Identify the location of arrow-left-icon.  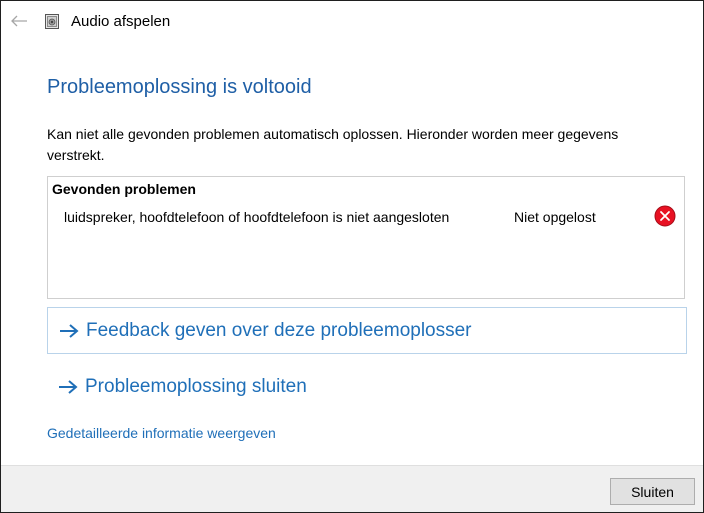
(19, 21).